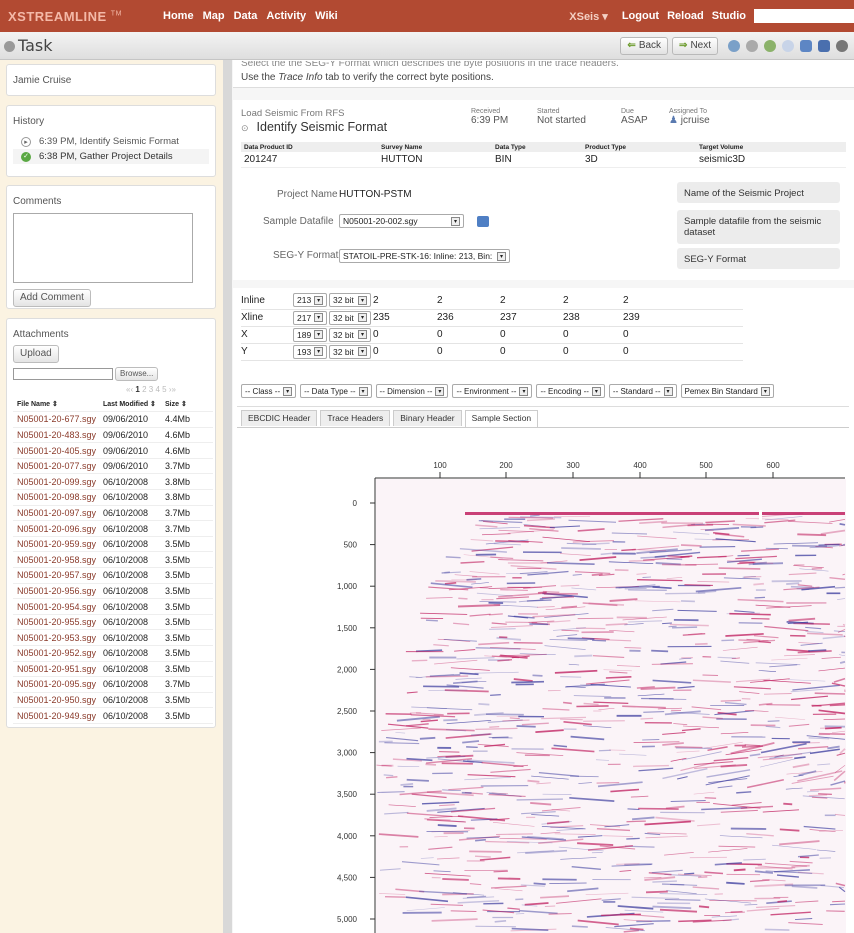 The height and width of the screenshot is (933, 854). I want to click on byte-position-select: 217 ▾, so click(310, 317).